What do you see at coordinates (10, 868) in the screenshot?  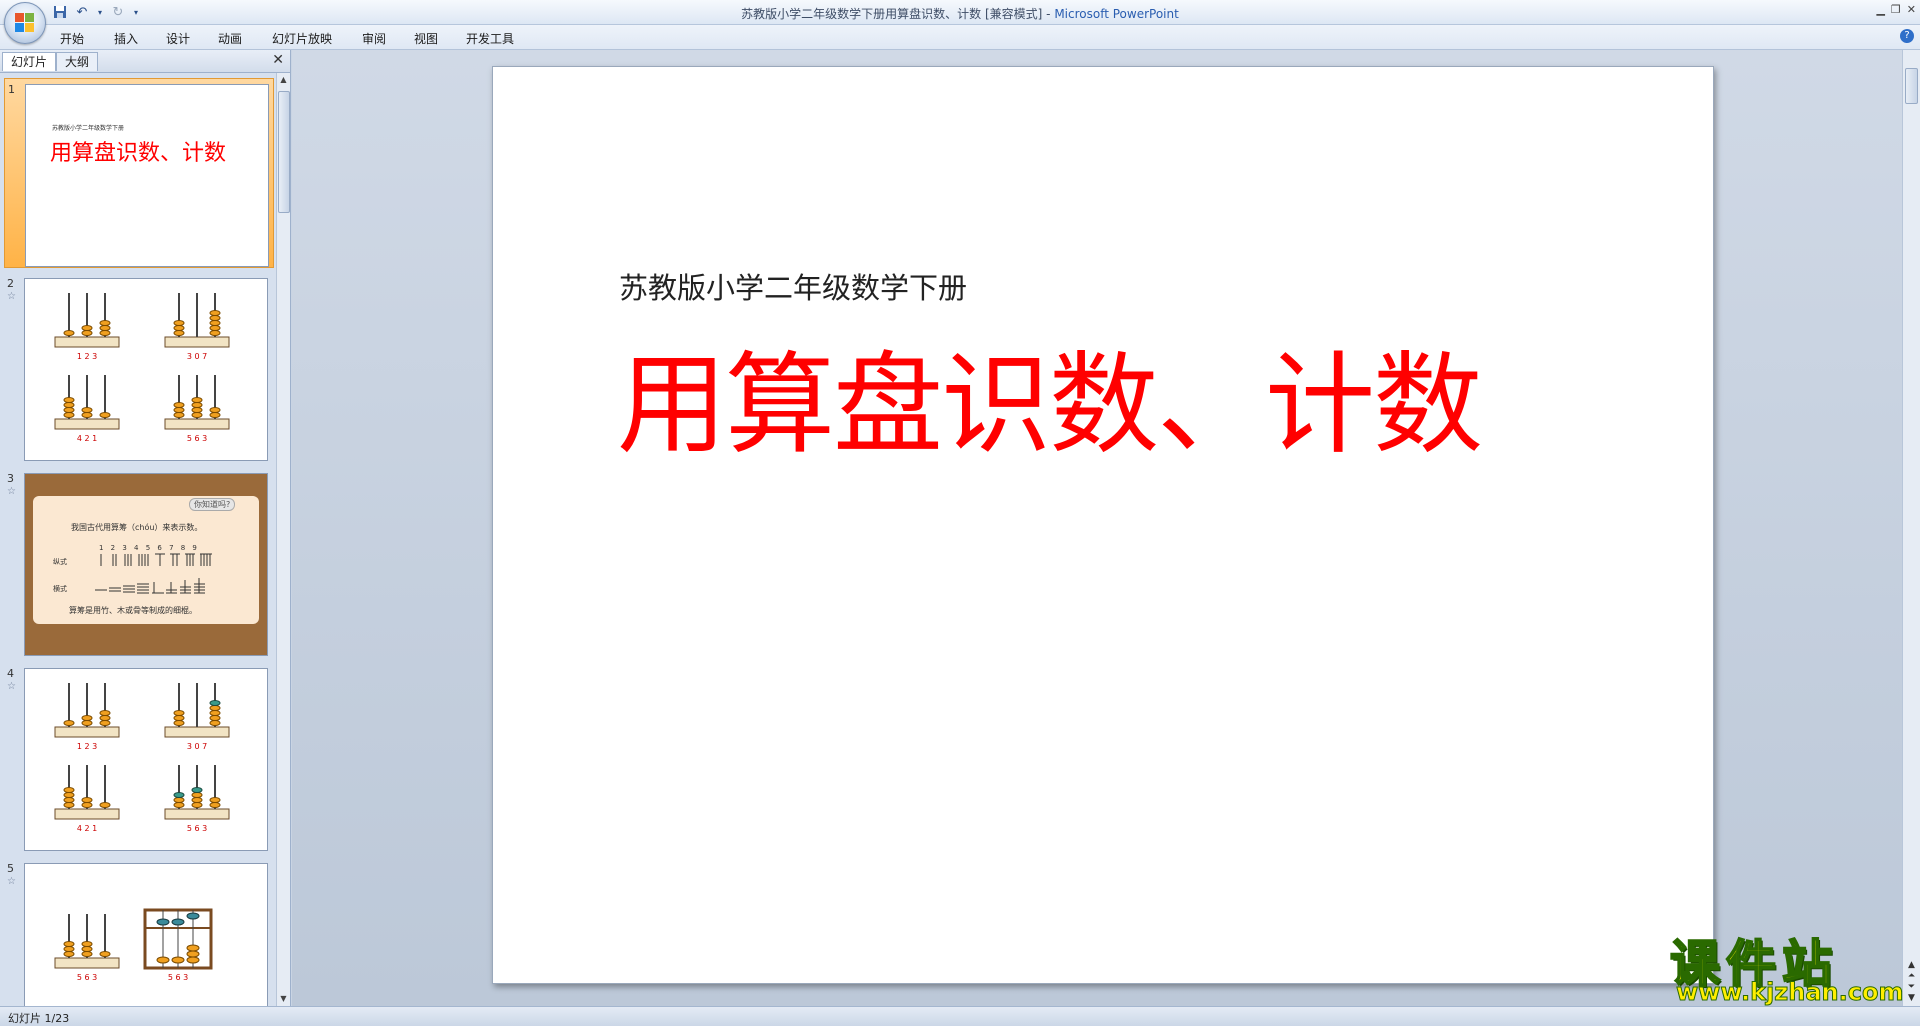 I see `slide-number: 5` at bounding box center [10, 868].